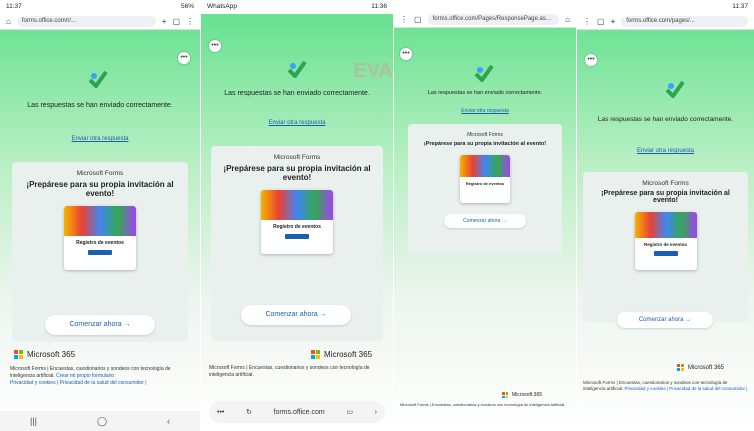  I want to click on system-nav: ||| ◯ ‹, so click(100, 421).